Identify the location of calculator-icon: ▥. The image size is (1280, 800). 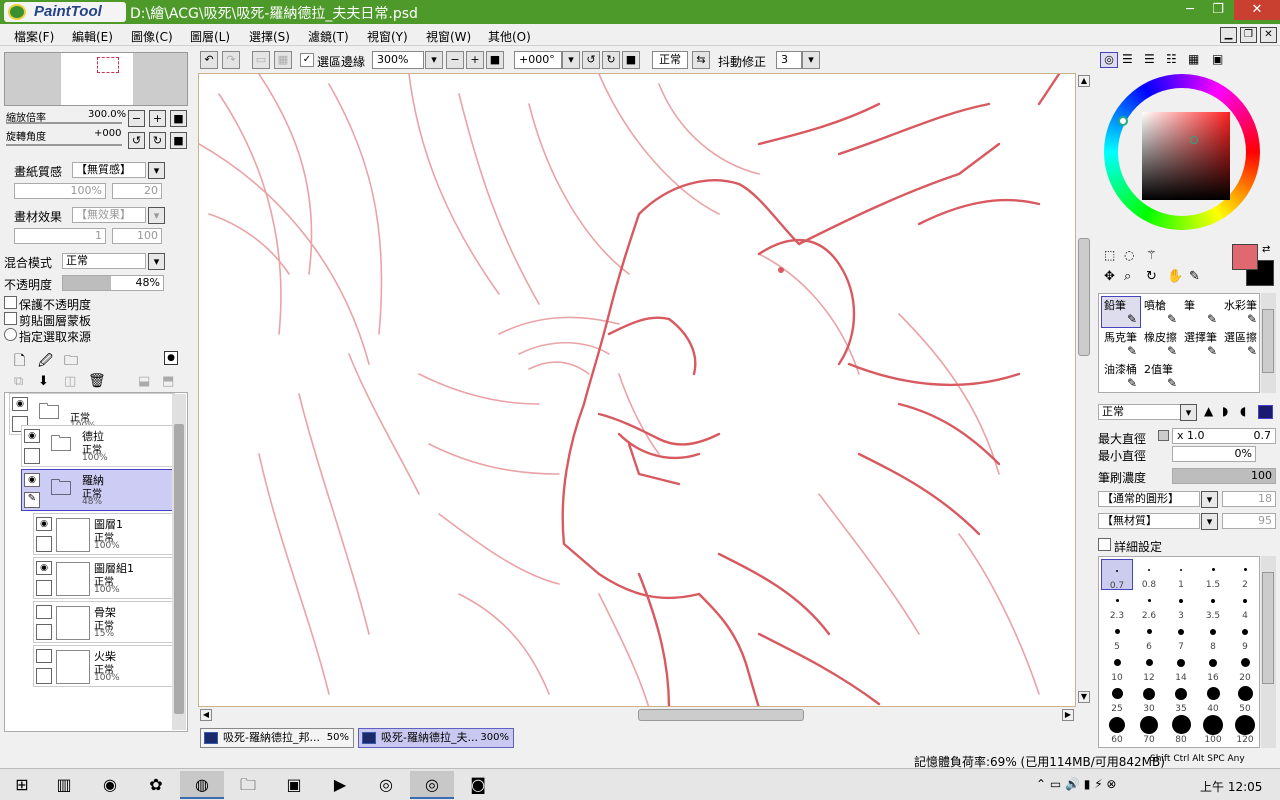
(64, 785).